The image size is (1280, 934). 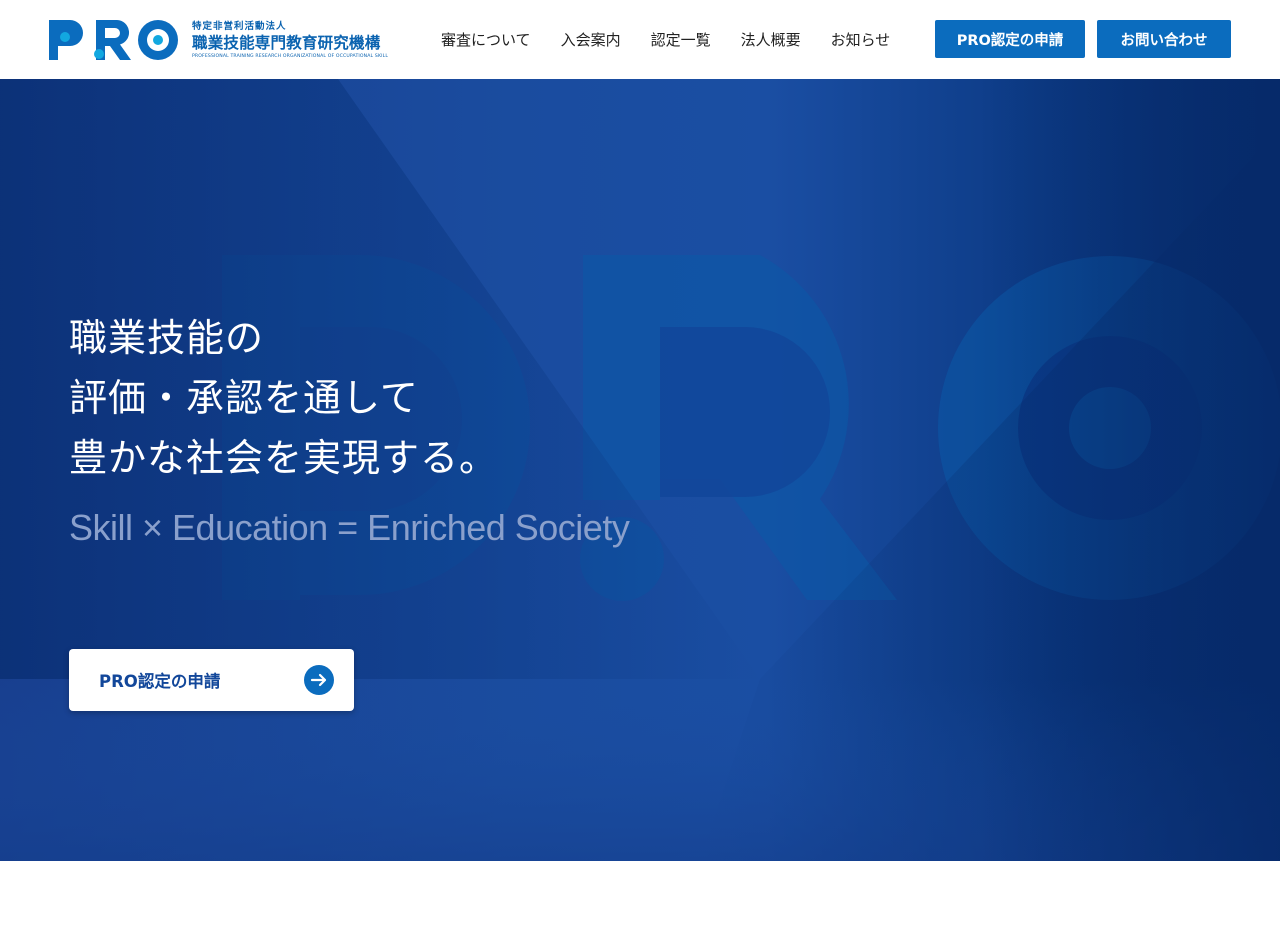 I want to click on logo-org-type: 特定非営利活動法人, so click(x=239, y=26).